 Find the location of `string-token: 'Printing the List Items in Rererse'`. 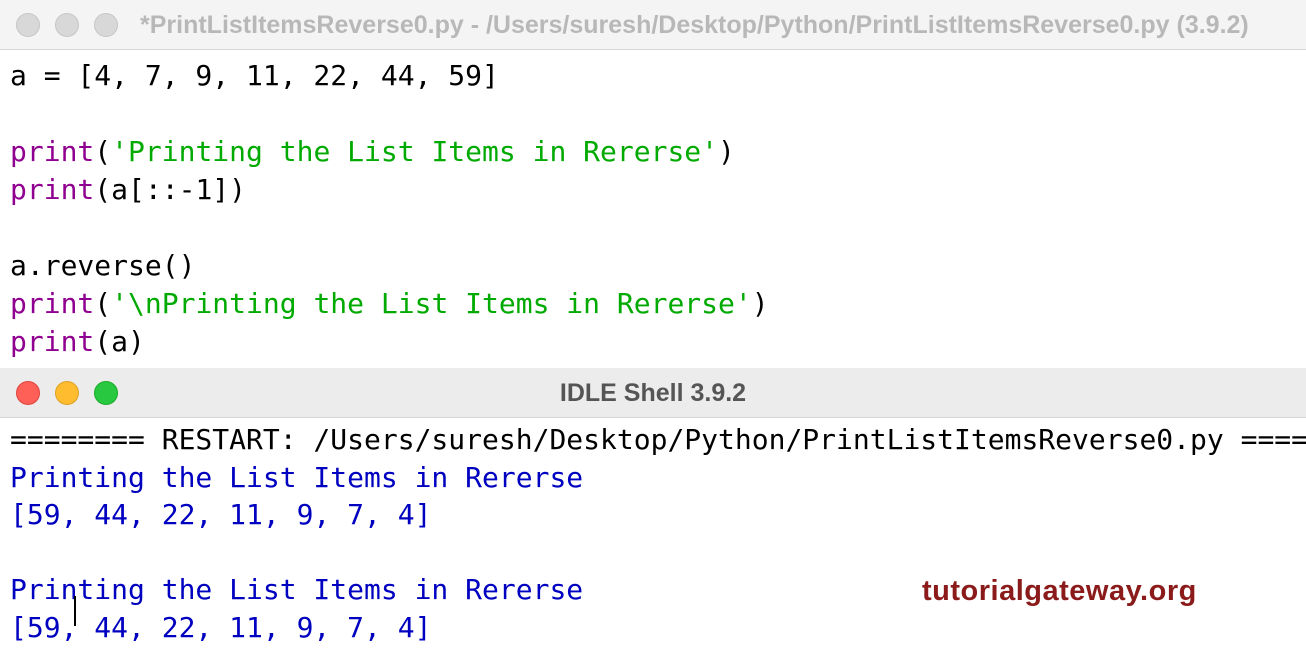

string-token: 'Printing the List Items in Rererse' is located at coordinates (415, 151).